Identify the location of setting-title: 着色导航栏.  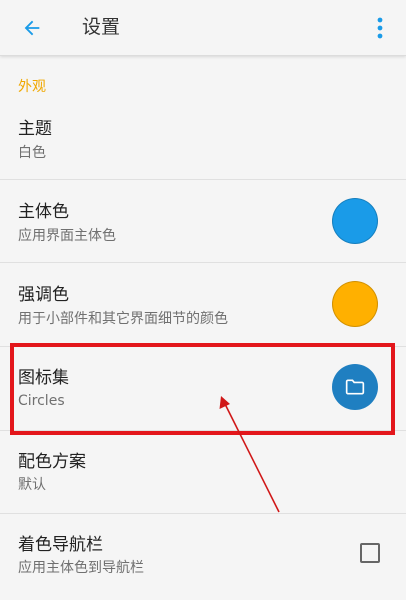
(60, 545).